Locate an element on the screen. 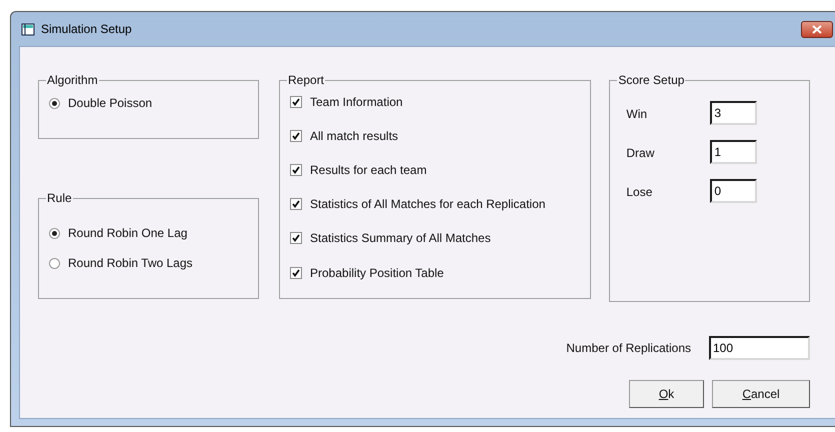 The height and width of the screenshot is (432, 835). ok-button: Ok is located at coordinates (666, 394).